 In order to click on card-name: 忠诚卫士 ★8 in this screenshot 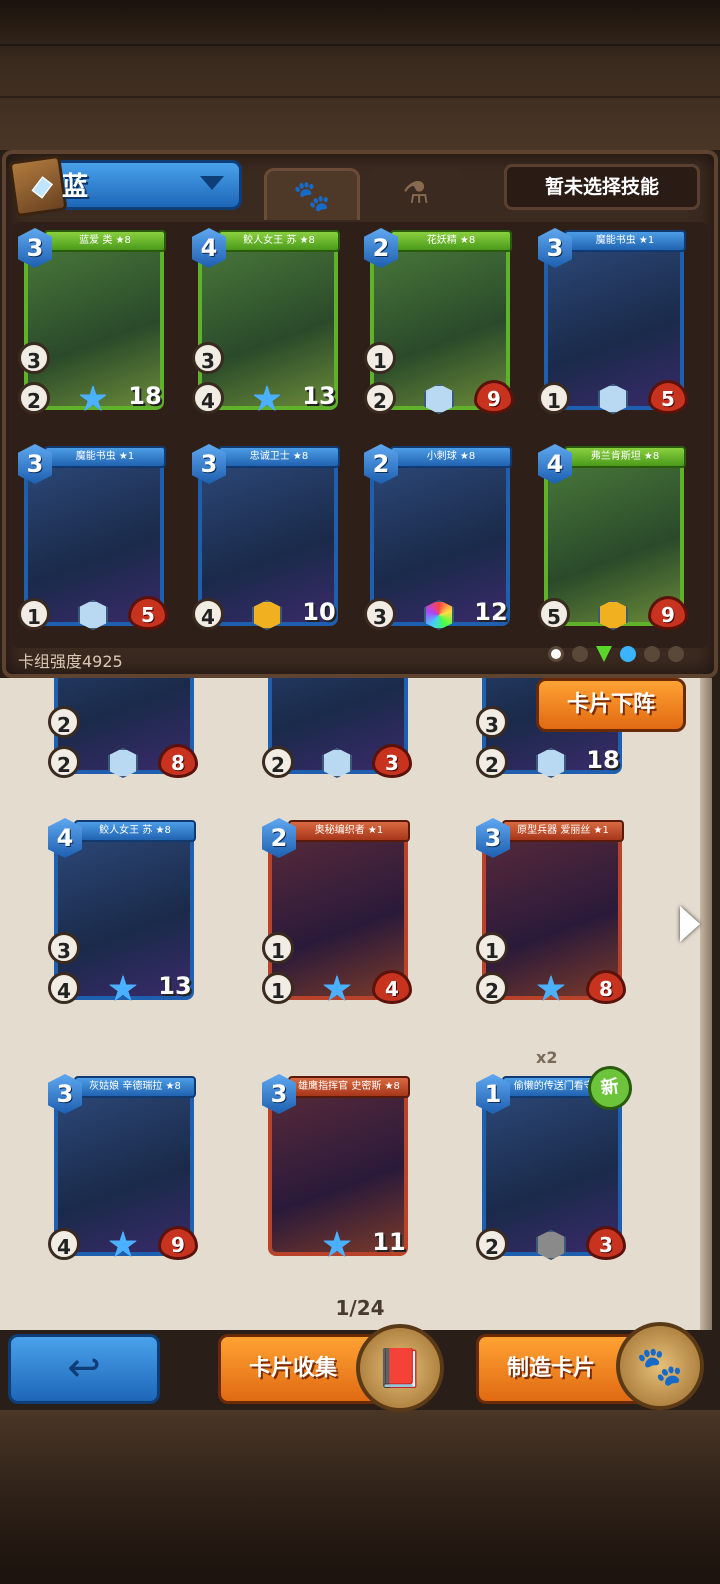, I will do `click(279, 457)`.